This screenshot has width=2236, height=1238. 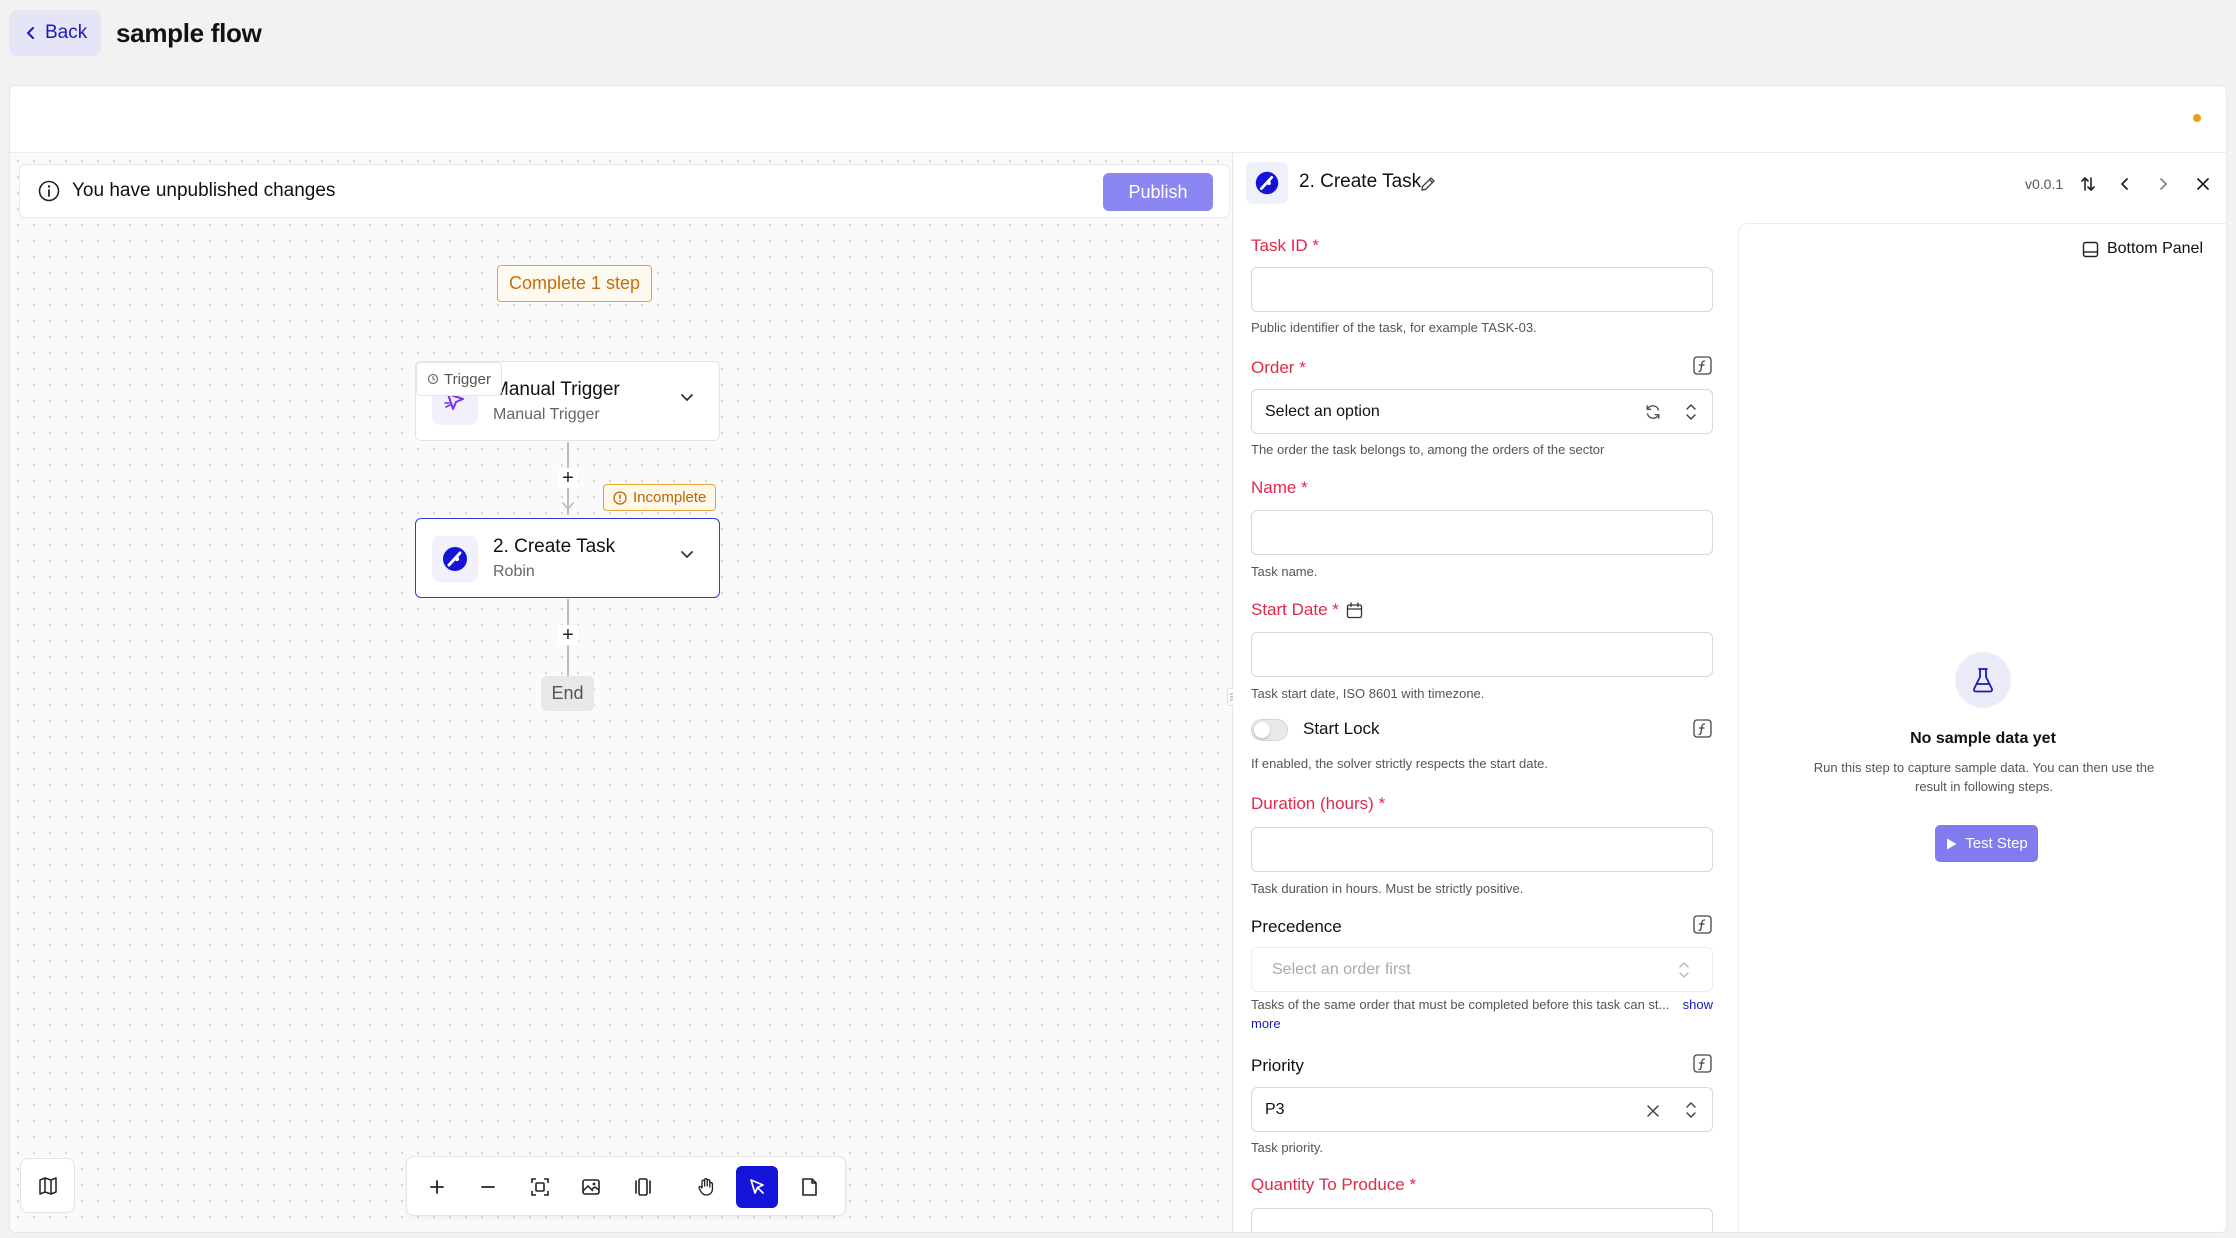 What do you see at coordinates (1482, 411) in the screenshot?
I see `order-select: Select an option` at bounding box center [1482, 411].